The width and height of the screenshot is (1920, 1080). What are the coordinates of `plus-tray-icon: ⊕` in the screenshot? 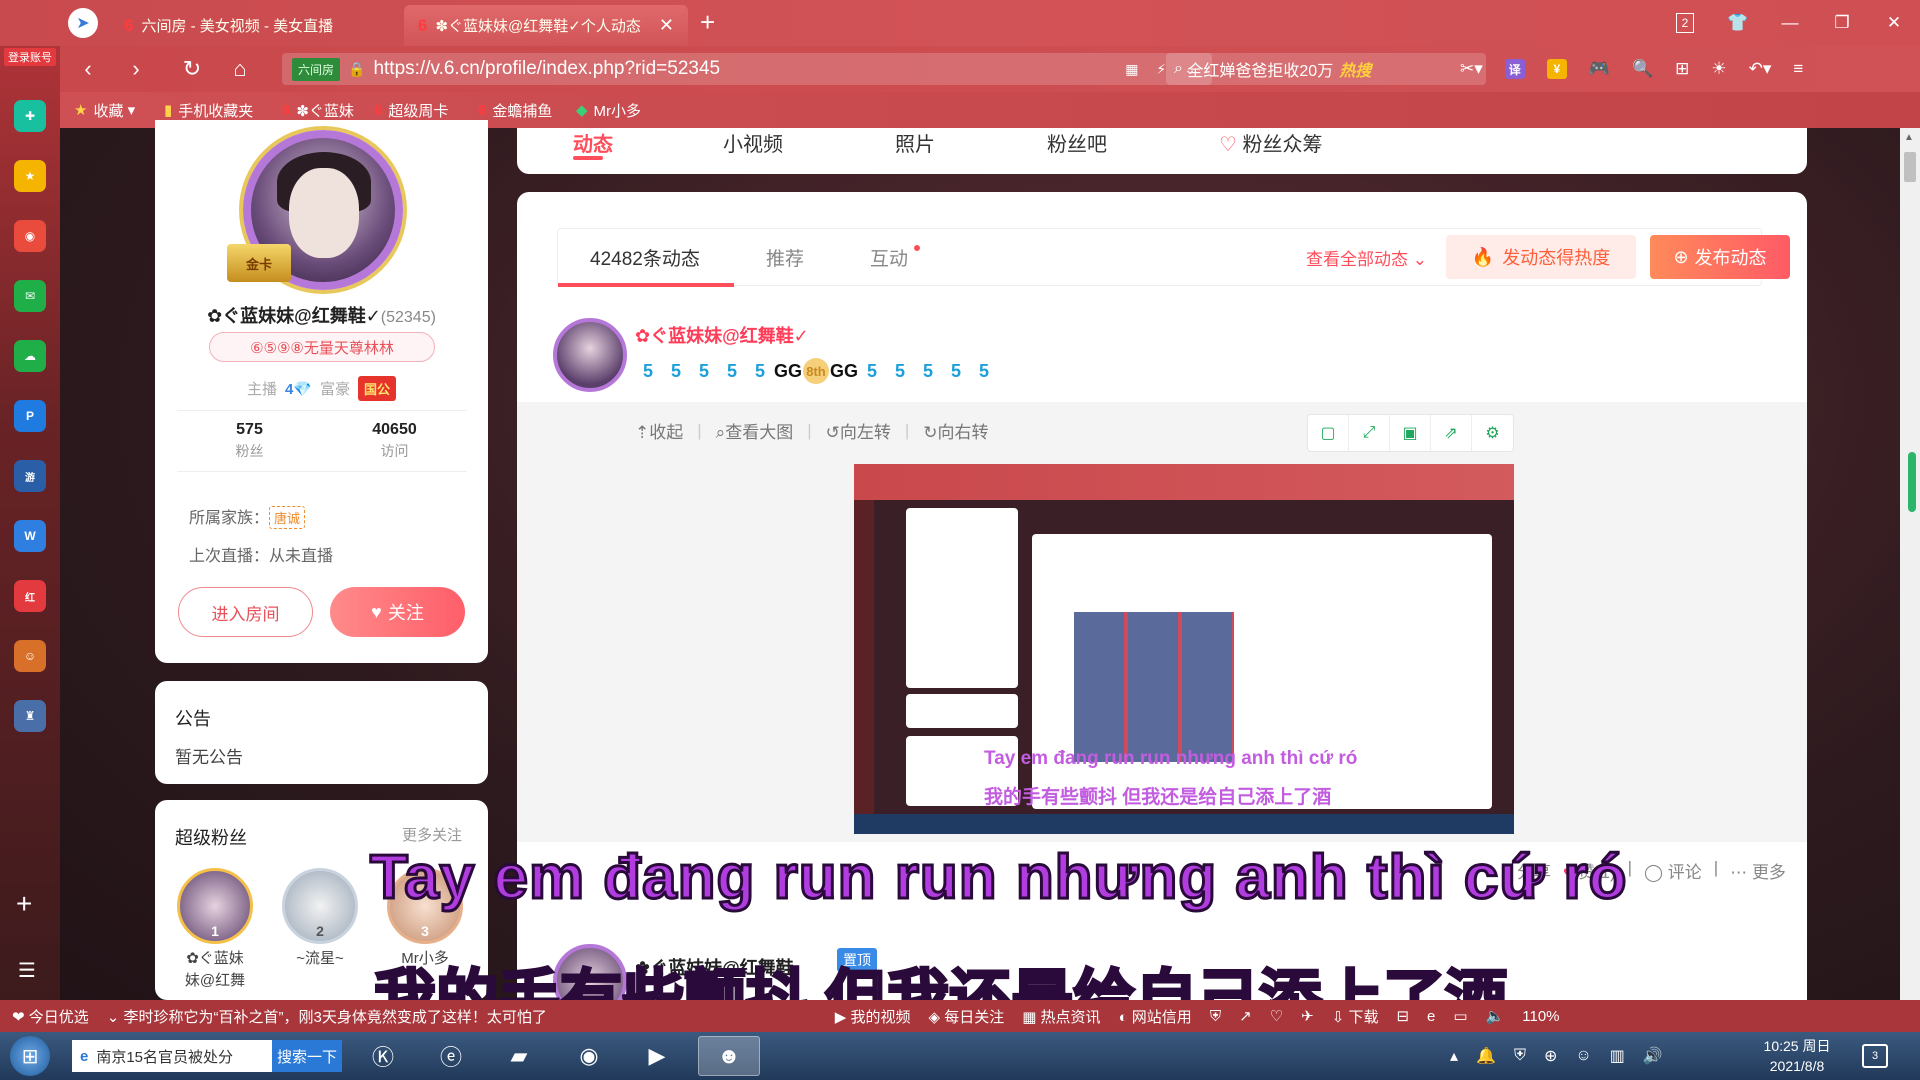 It's located at (1550, 1056).